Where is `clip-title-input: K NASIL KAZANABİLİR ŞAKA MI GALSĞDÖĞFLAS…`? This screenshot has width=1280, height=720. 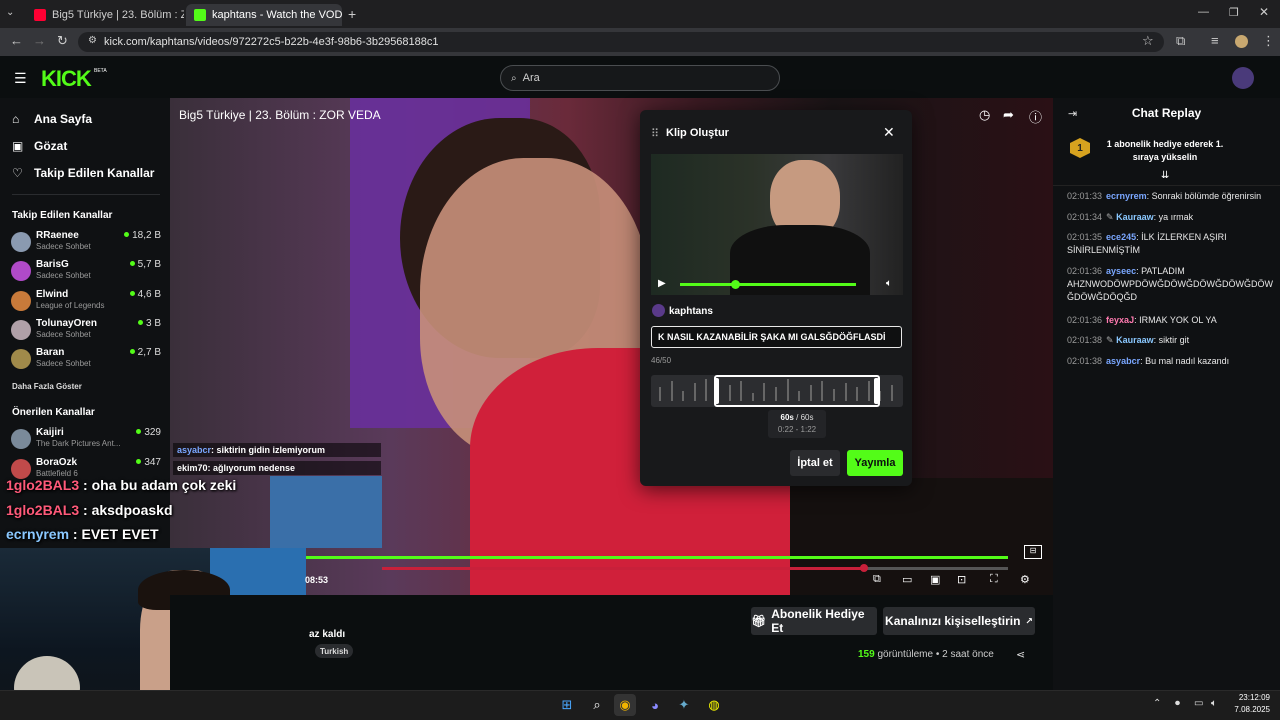 clip-title-input: K NASIL KAZANABİLİR ŞAKA MI GALSĞDÖĞFLAS… is located at coordinates (776, 337).